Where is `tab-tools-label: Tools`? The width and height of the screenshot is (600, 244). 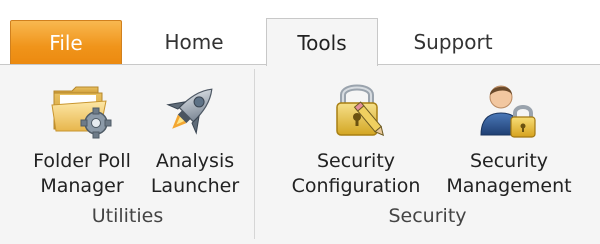 tab-tools-label: Tools is located at coordinates (322, 42).